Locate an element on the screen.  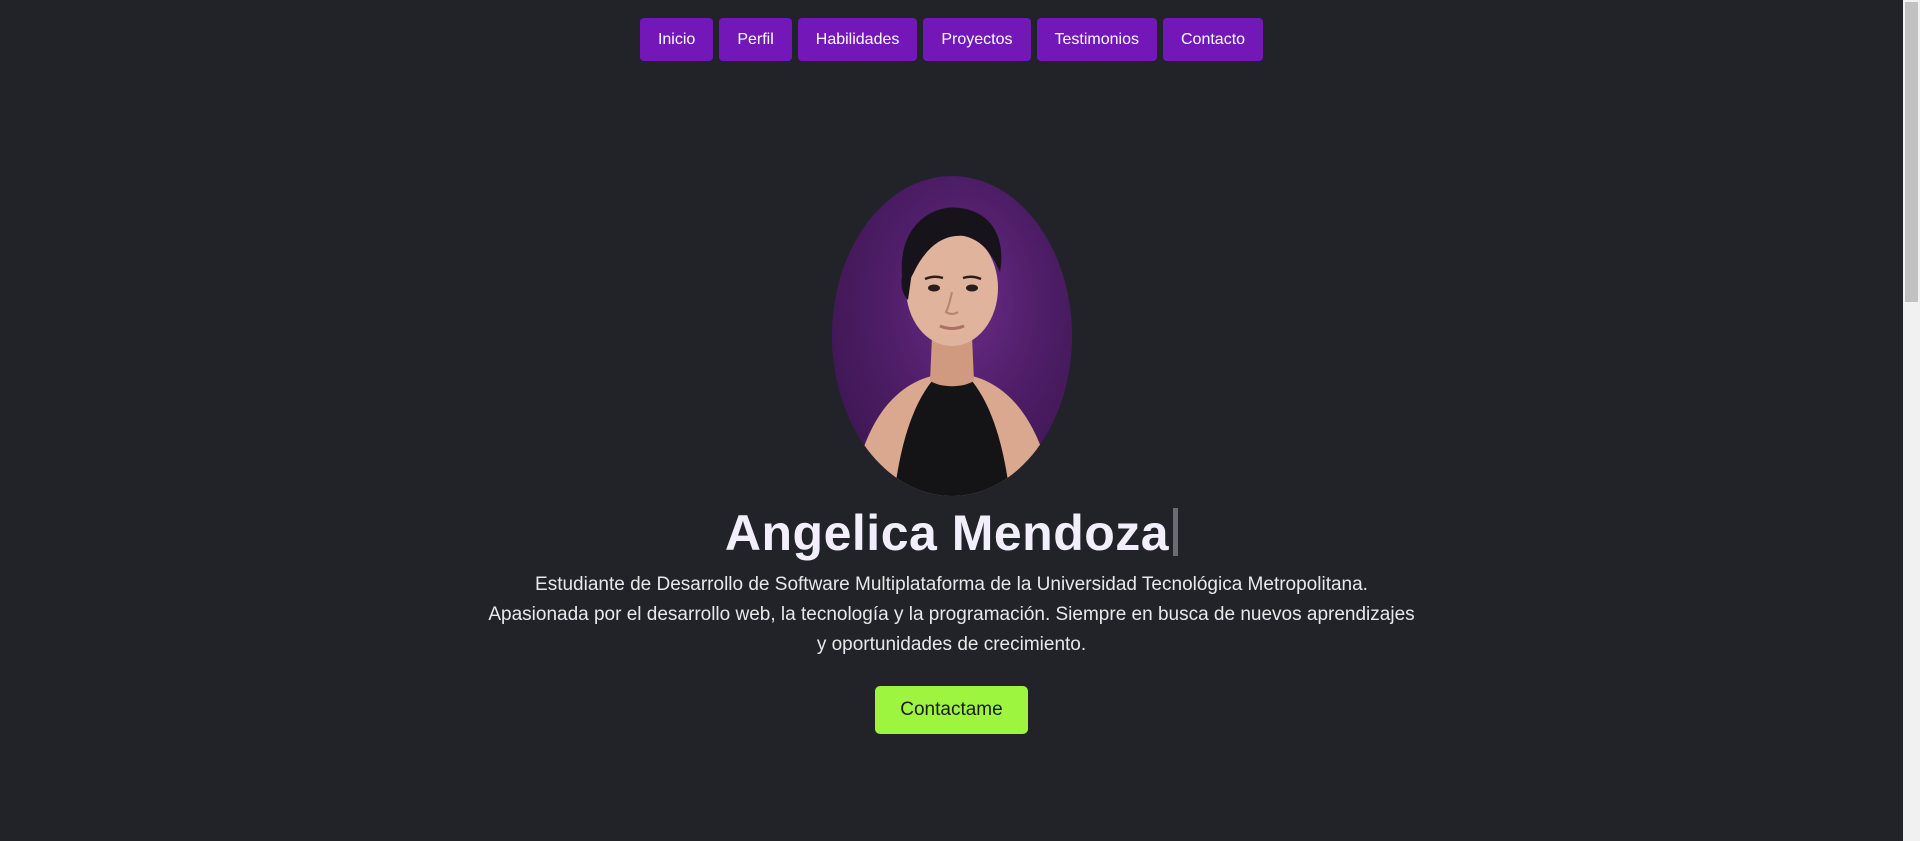
nav-habilidades-button: Habilidades is located at coordinates (857, 39).